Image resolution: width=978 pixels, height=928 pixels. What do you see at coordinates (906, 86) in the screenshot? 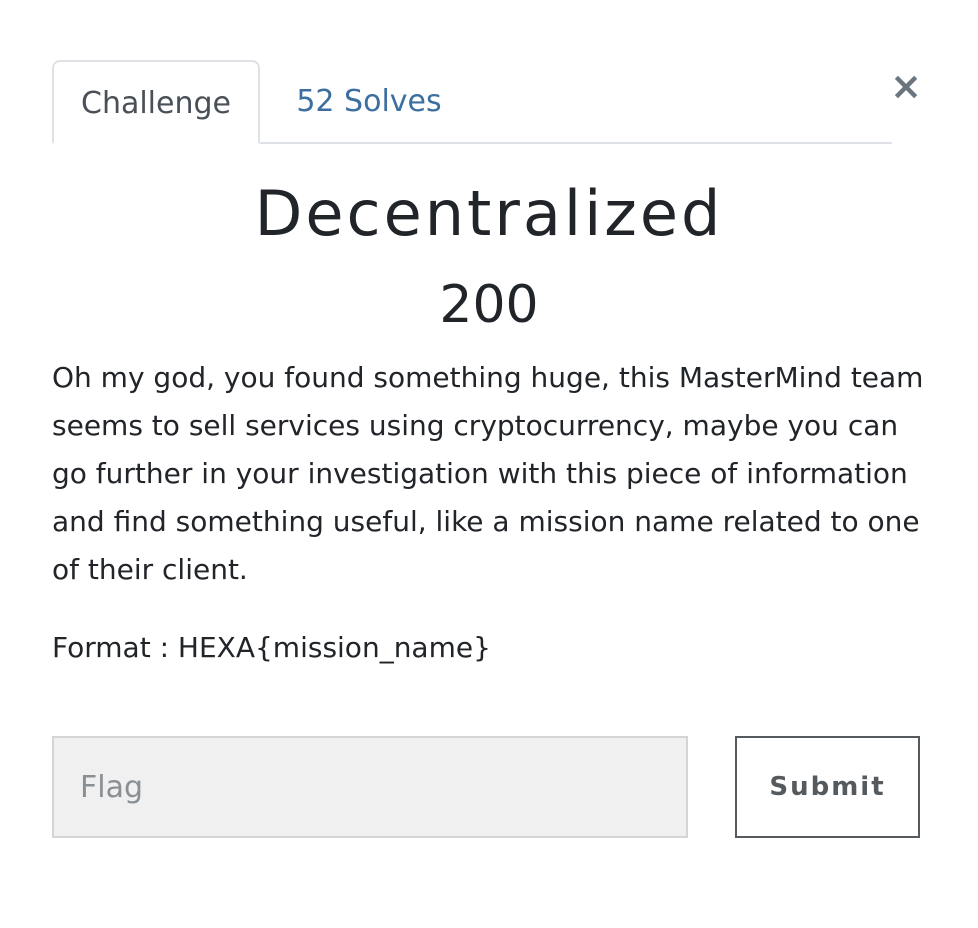
I see `close-icon: ×` at bounding box center [906, 86].